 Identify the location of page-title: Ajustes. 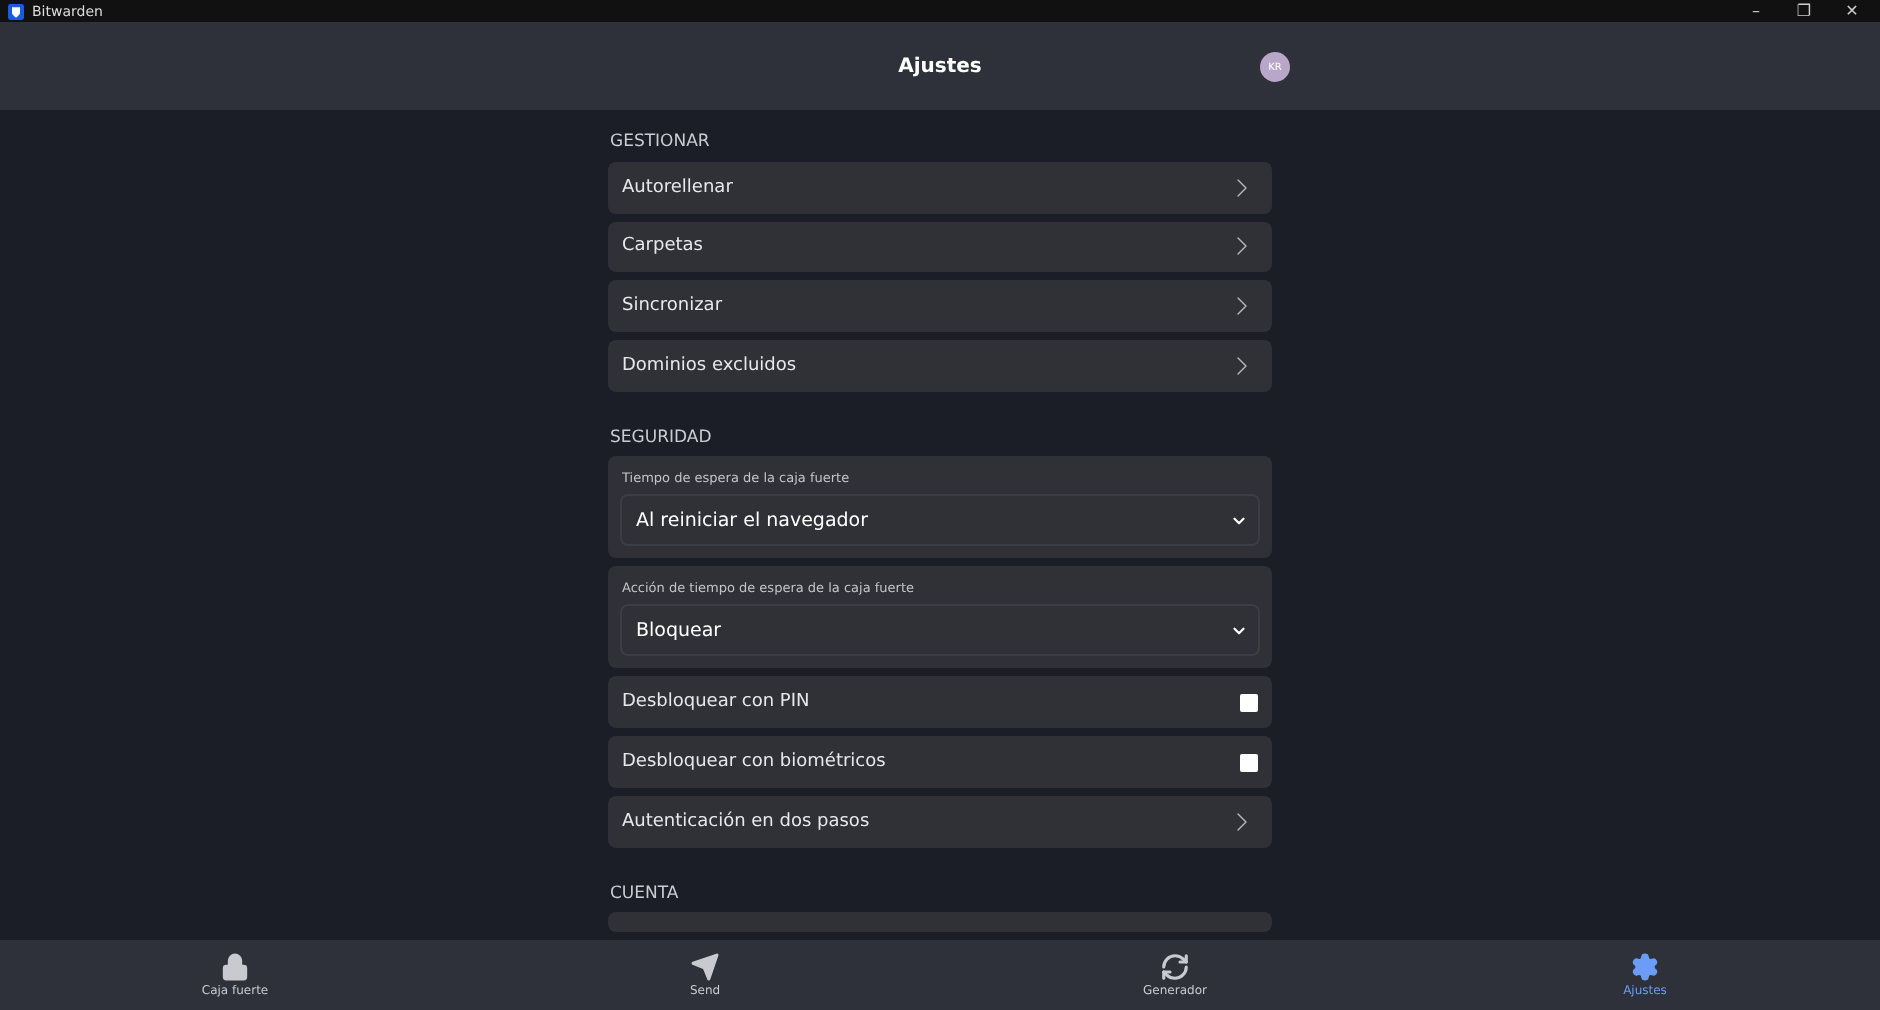
(940, 66).